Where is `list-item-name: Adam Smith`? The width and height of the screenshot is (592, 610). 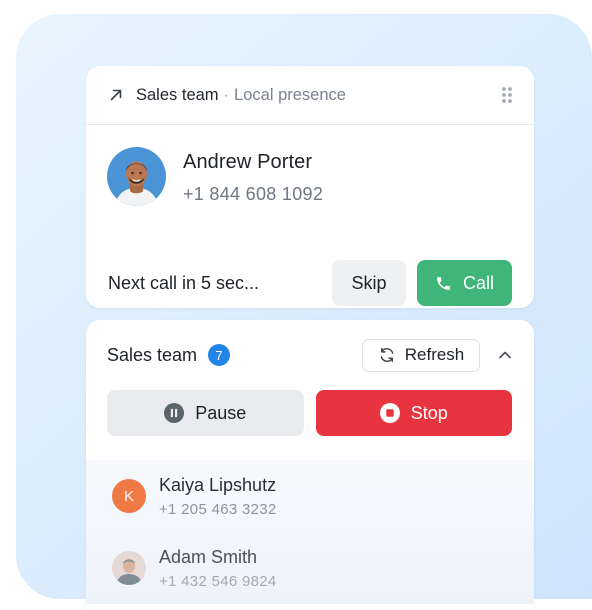
list-item-name: Adam Smith is located at coordinates (208, 556).